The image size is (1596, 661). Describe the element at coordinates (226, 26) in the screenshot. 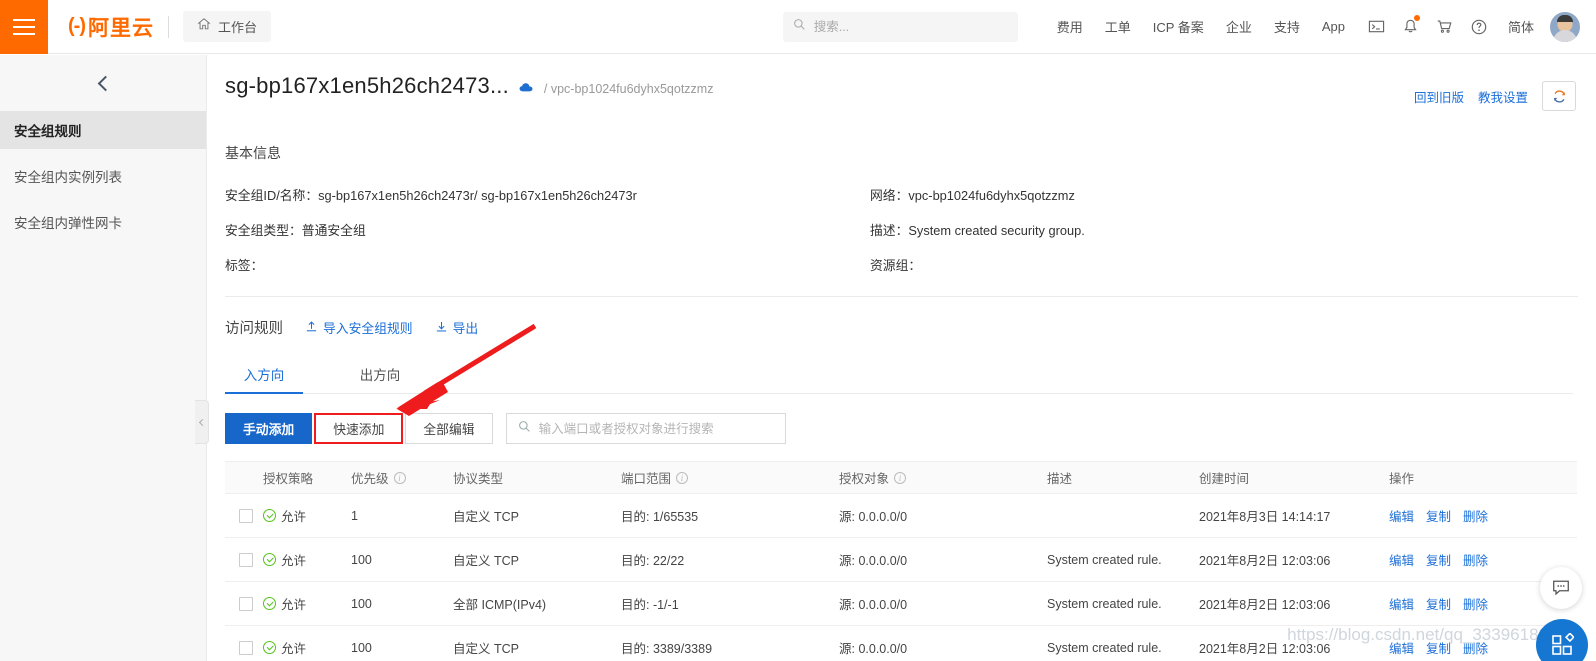

I see `workbench-button: 工作台` at that location.